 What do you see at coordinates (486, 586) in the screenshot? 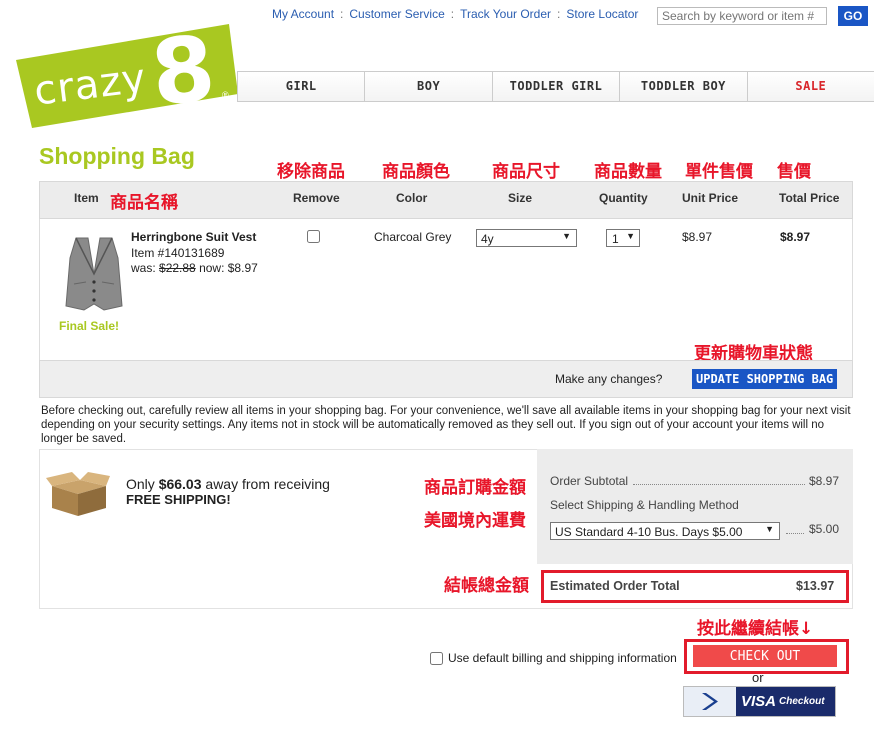
I see `annotation-order-total: 結帳總金額` at bounding box center [486, 586].